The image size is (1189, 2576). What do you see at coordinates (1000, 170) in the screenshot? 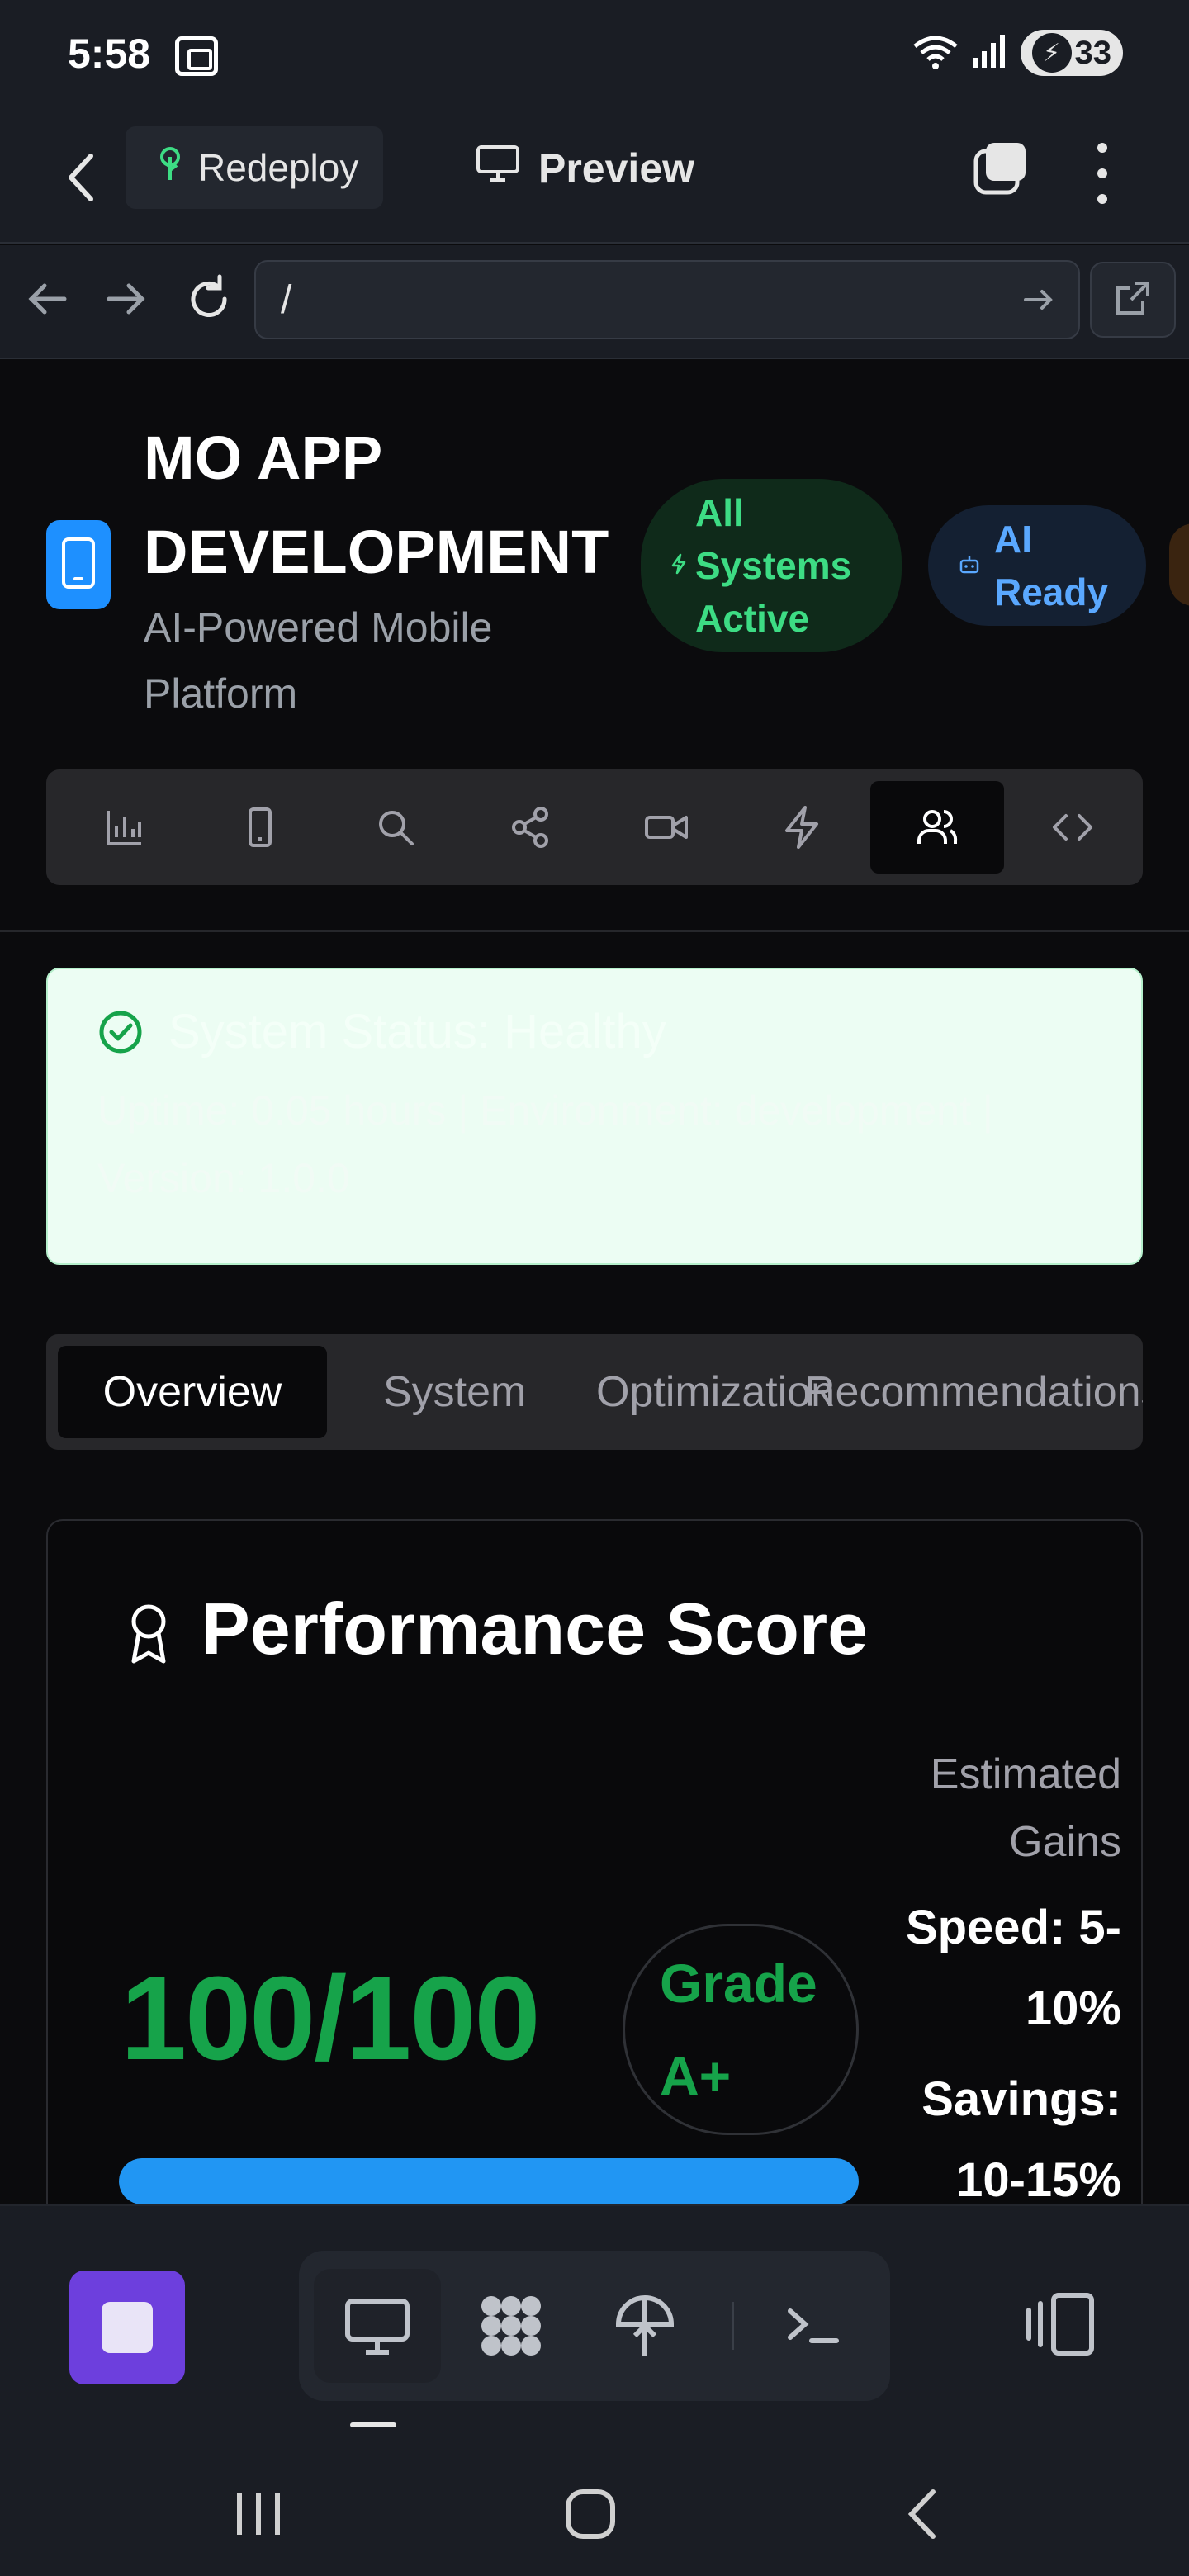
I see `tab-switcher-button` at bounding box center [1000, 170].